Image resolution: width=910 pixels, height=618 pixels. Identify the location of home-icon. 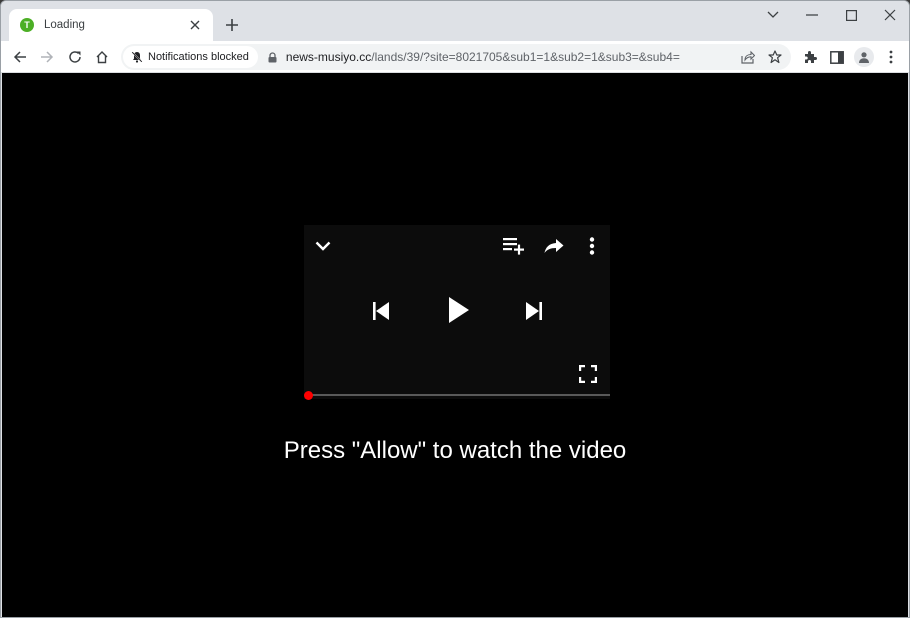
(102, 57).